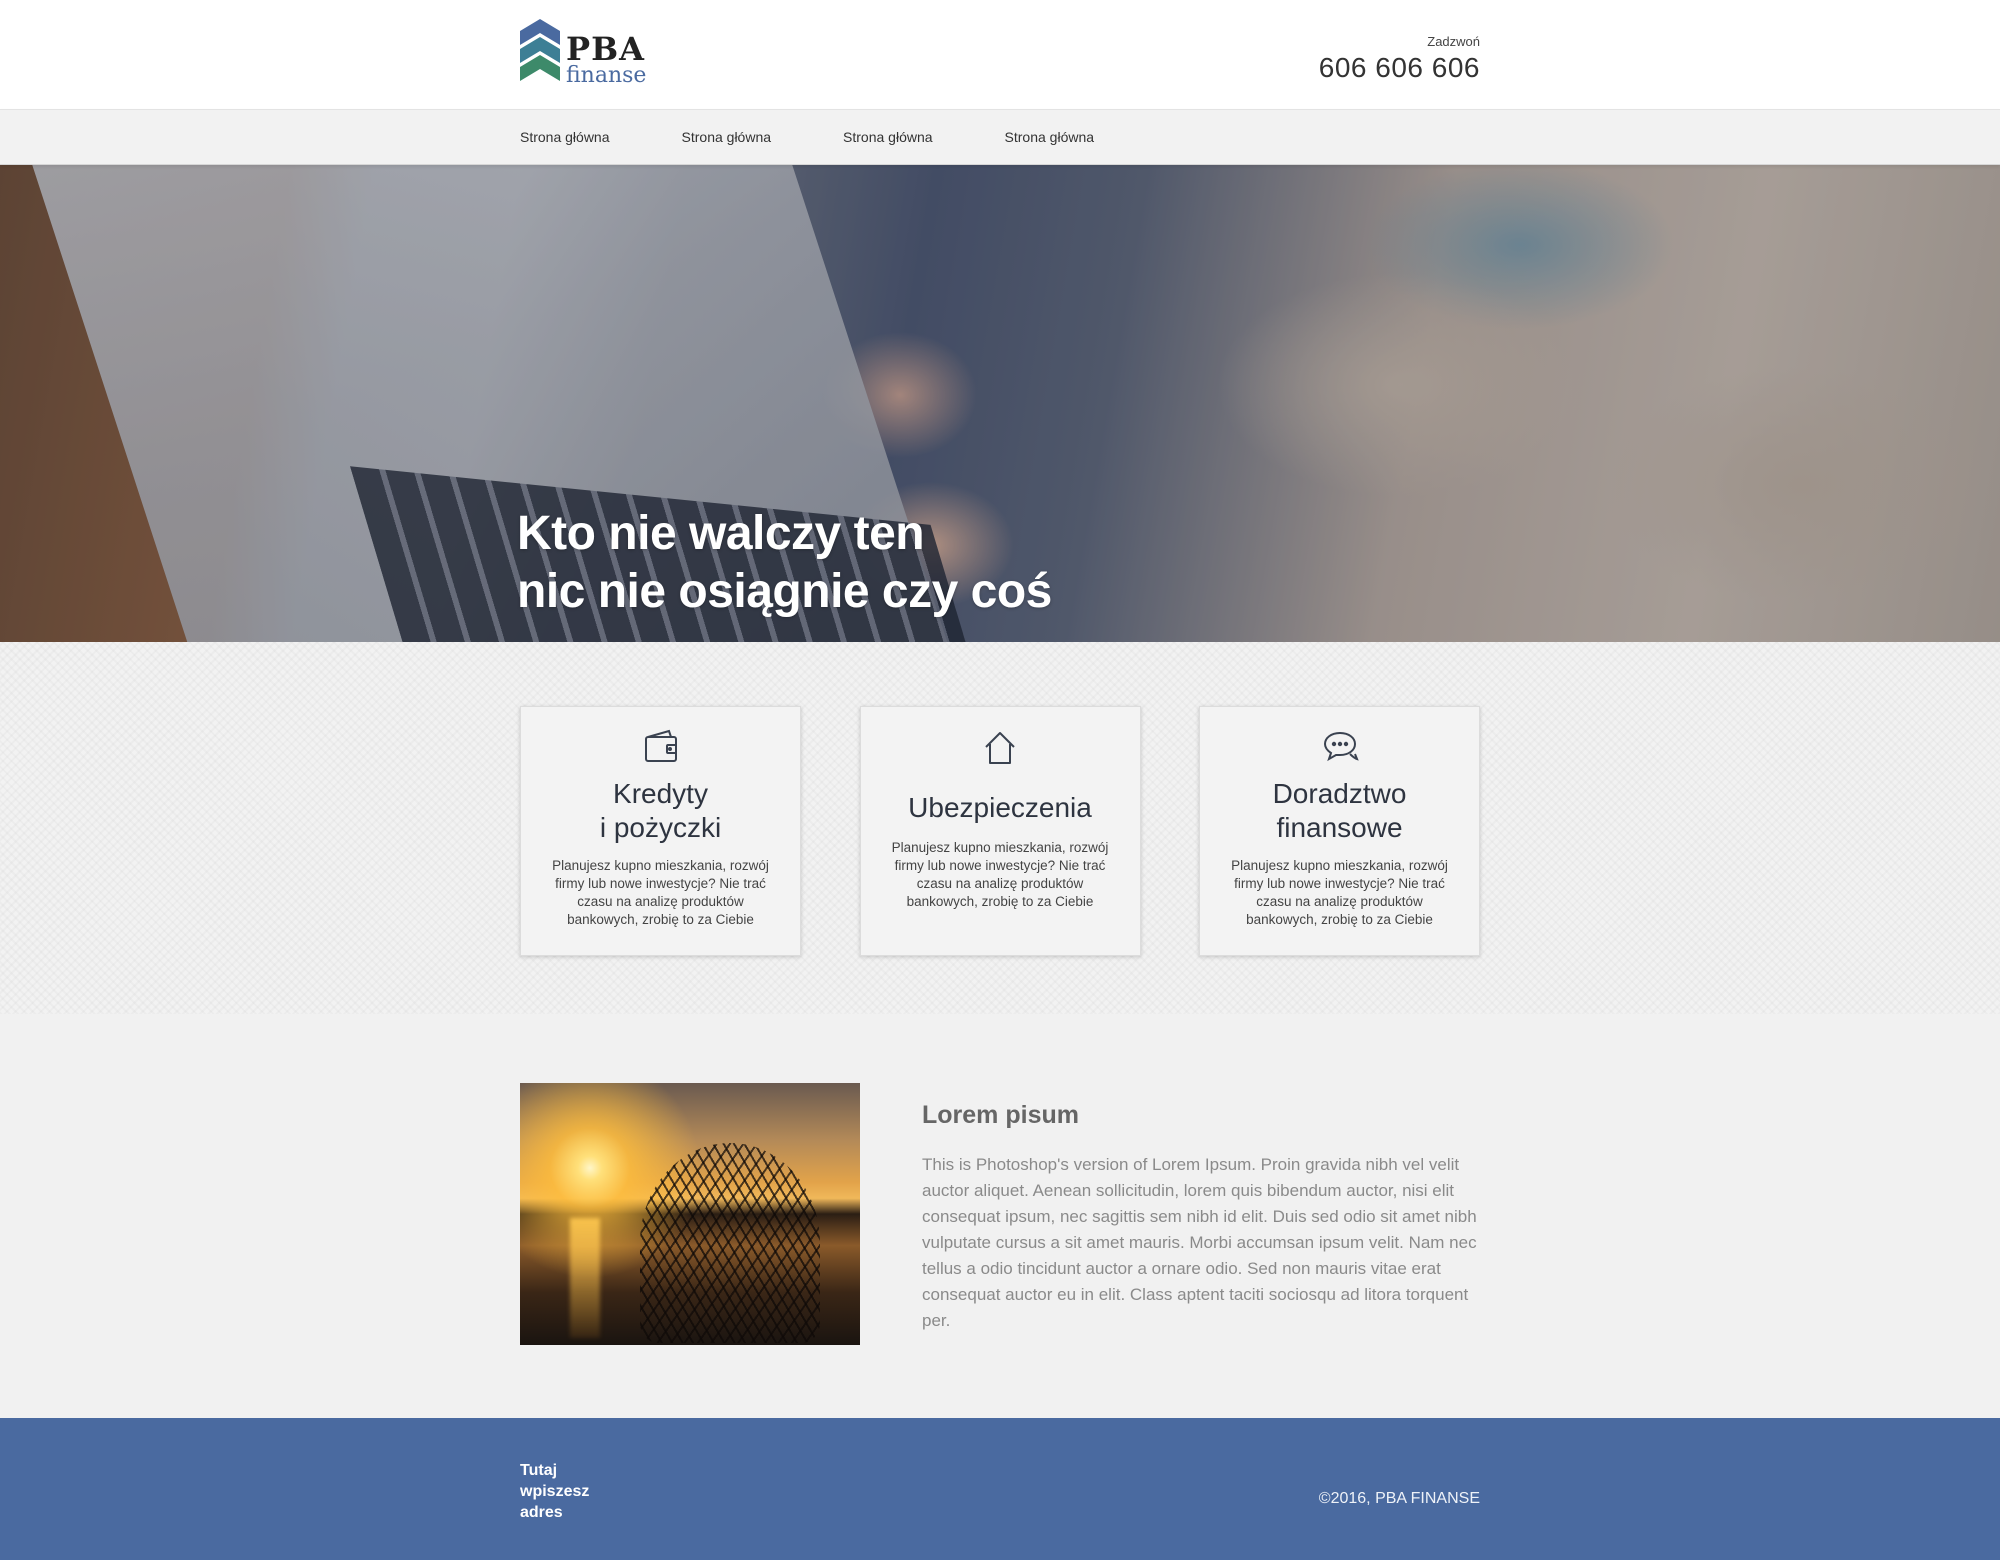 Image resolution: width=2000 pixels, height=1560 pixels. I want to click on about-title: Lorem pisum, so click(1000, 1115).